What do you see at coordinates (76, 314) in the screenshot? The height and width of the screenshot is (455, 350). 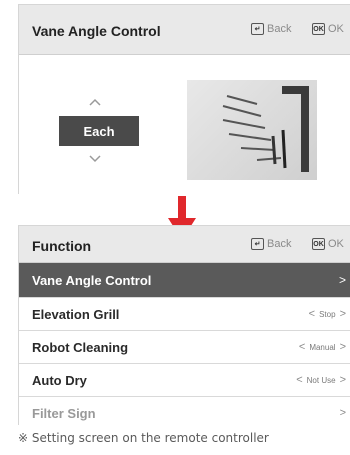 I see `menu-item-label: Elevation Grill` at bounding box center [76, 314].